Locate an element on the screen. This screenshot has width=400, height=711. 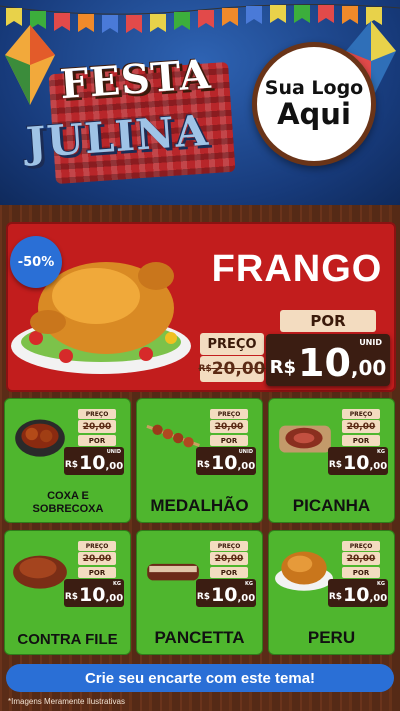
product-name: CONTRA FILE is located at coordinates (67, 639).